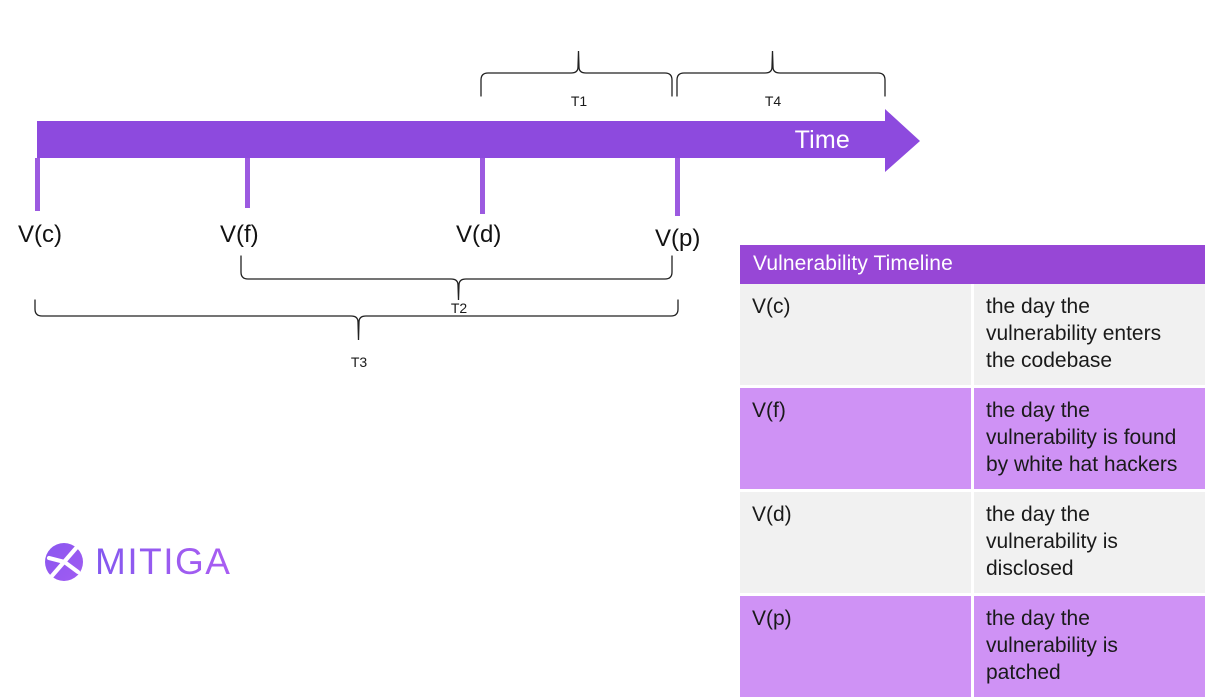  Describe the element at coordinates (857, 438) in the screenshot. I see `table-cell-key: V(f)` at that location.